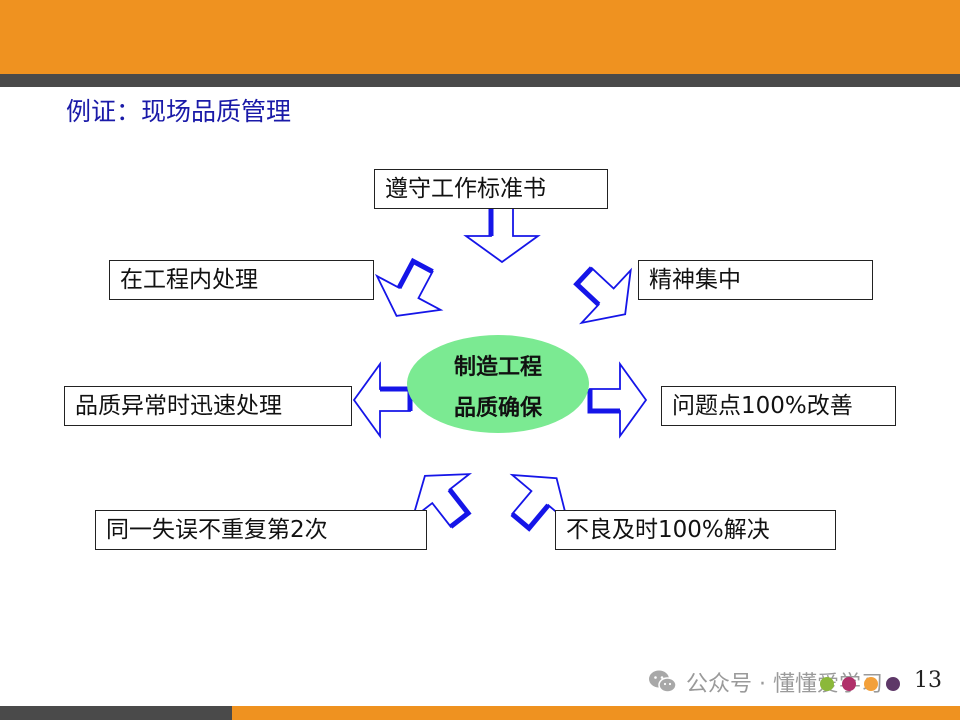 The height and width of the screenshot is (720, 960). Describe the element at coordinates (849, 684) in the screenshot. I see `dot-magenta` at that location.